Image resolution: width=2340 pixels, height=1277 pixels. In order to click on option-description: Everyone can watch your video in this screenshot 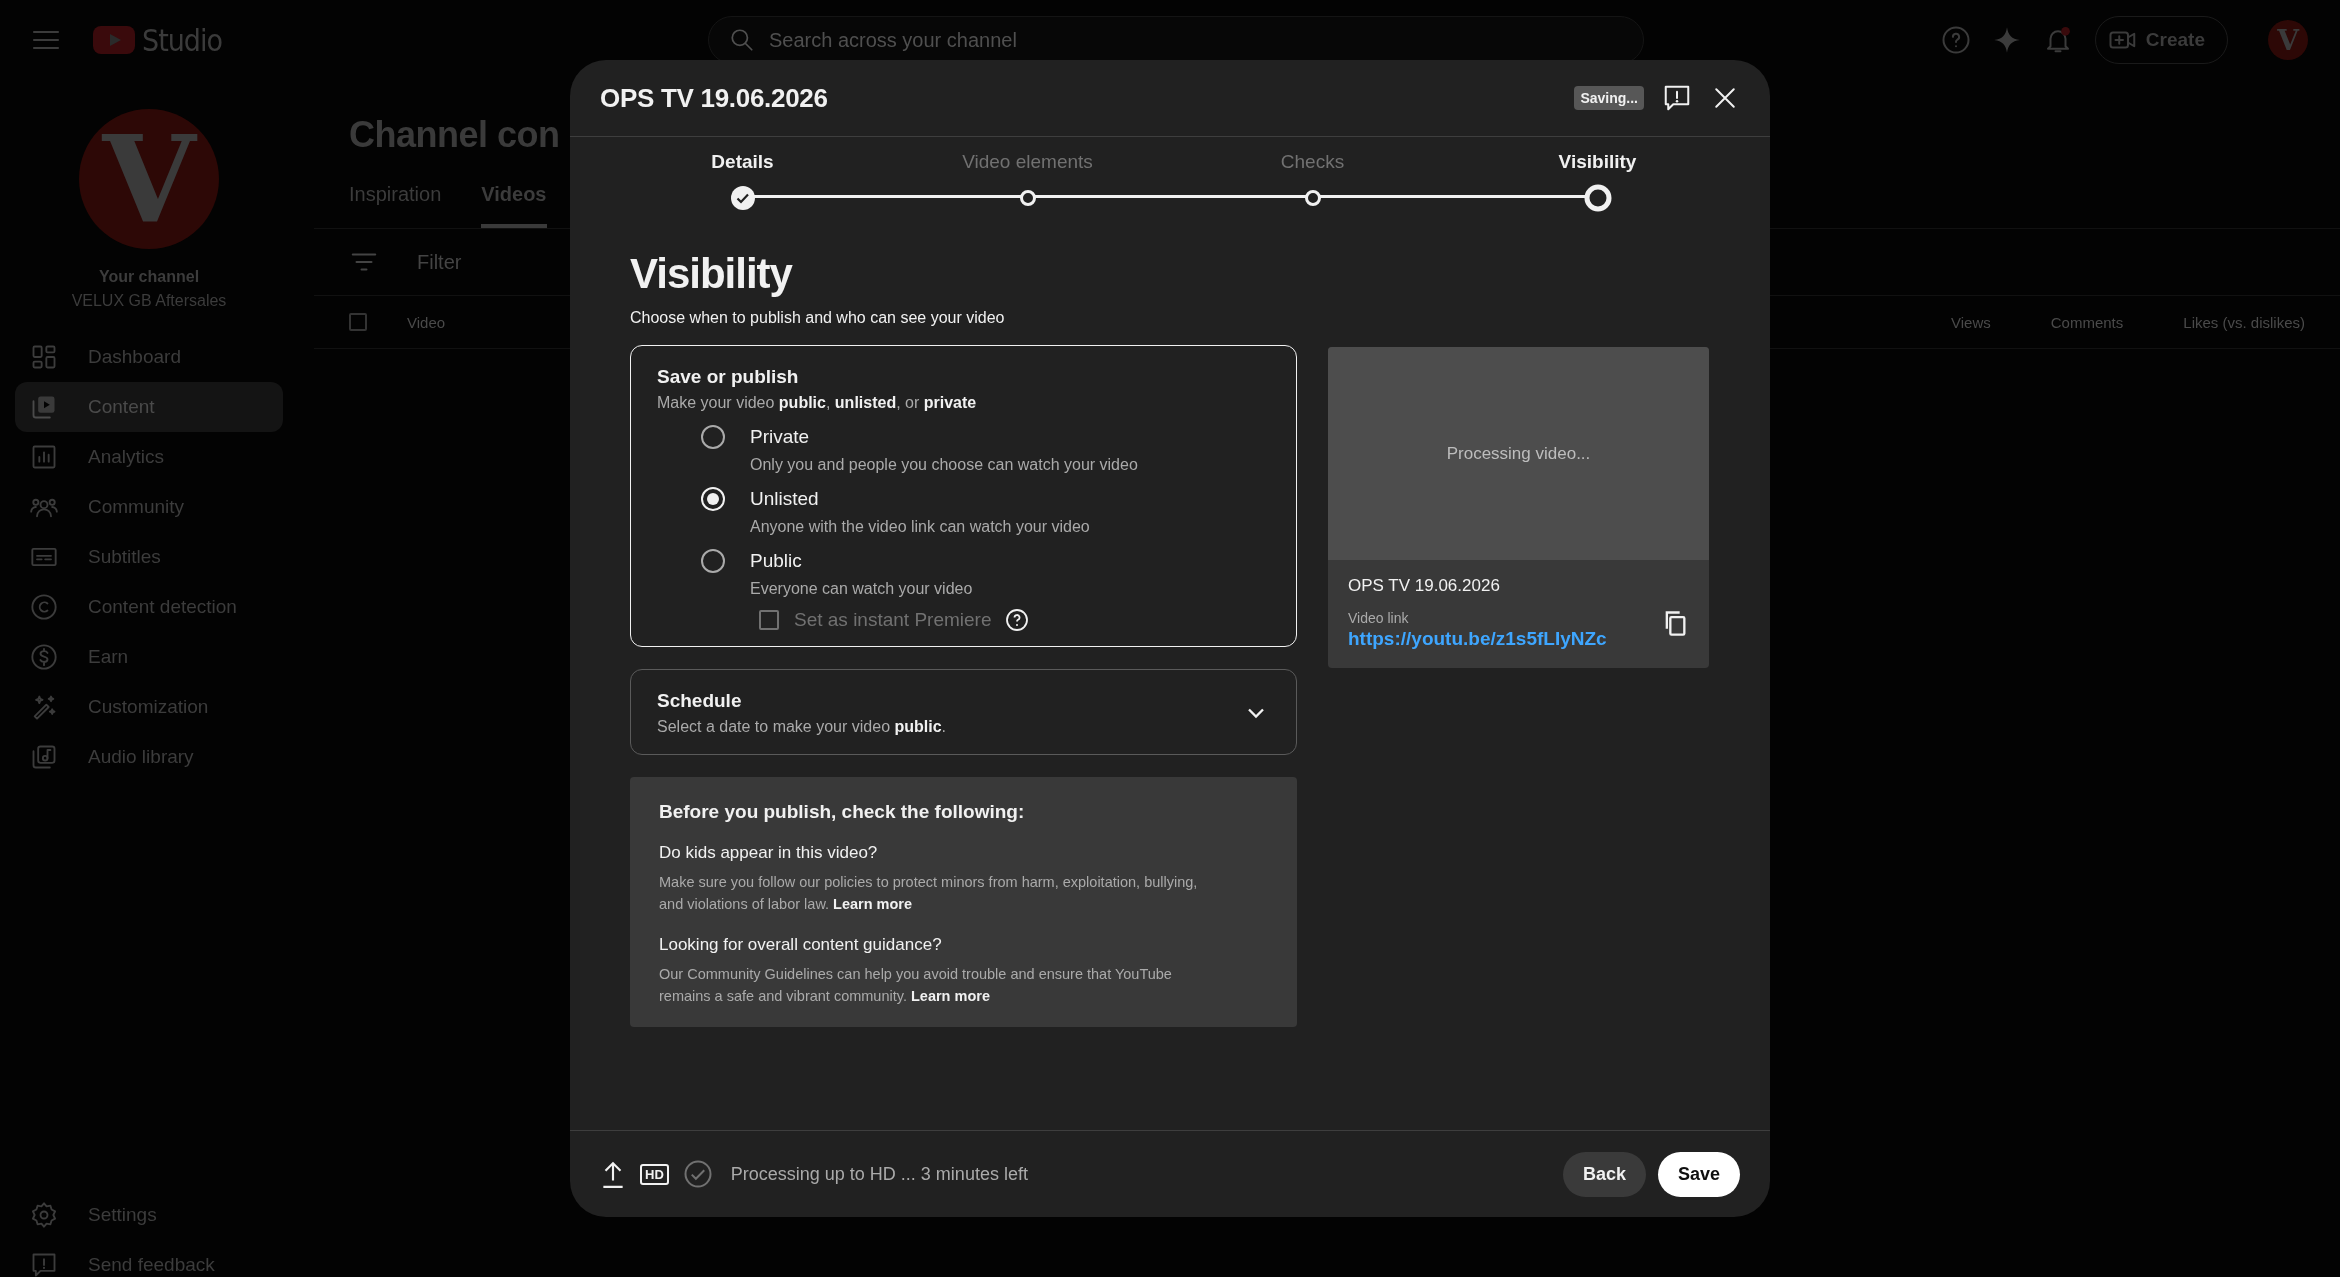, I will do `click(862, 589)`.